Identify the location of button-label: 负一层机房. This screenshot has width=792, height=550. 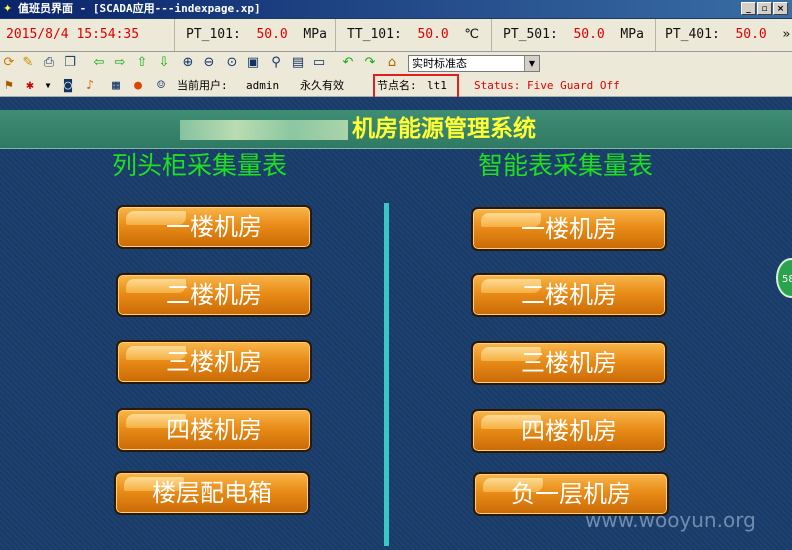
(571, 494).